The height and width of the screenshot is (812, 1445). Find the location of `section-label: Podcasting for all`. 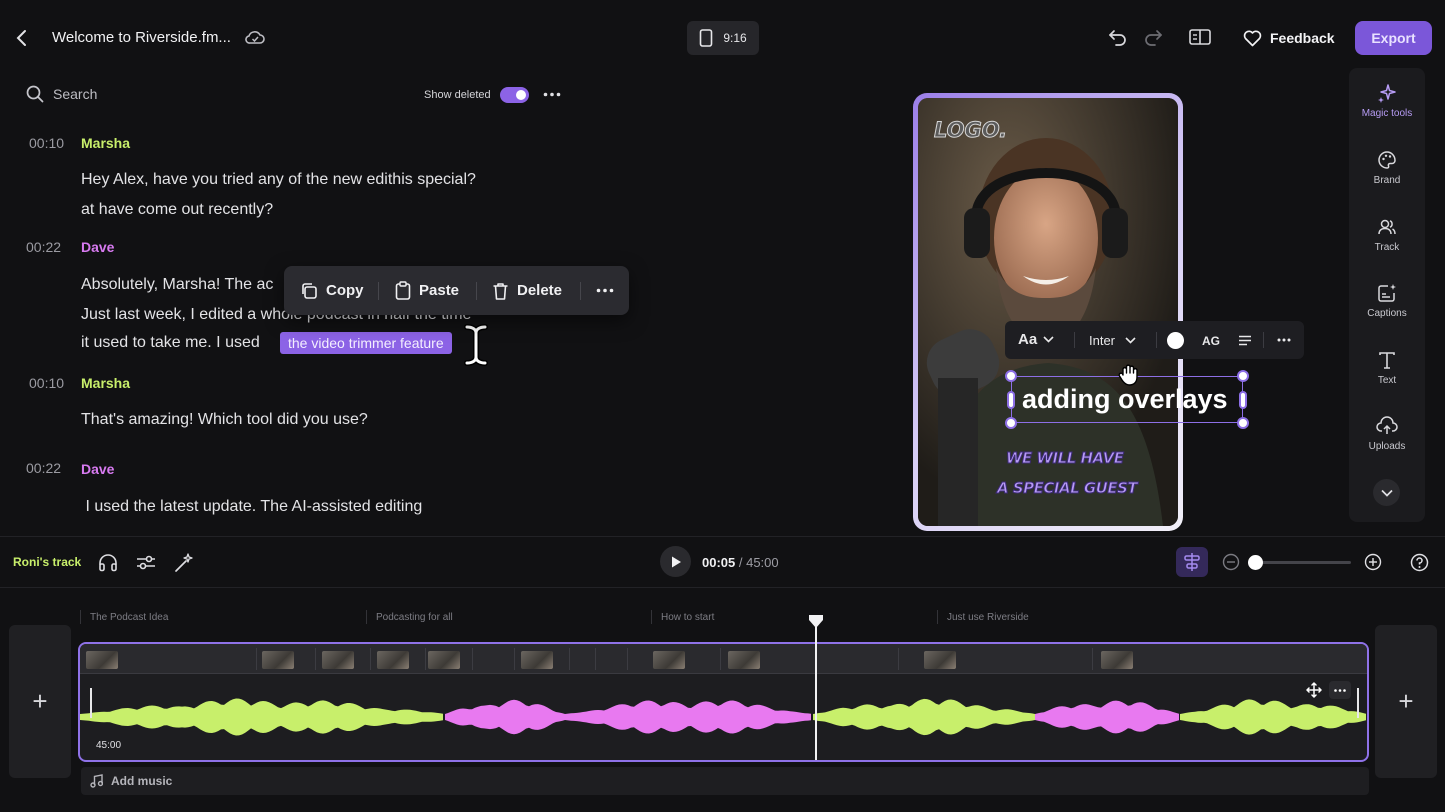

section-label: Podcasting for all is located at coordinates (414, 617).